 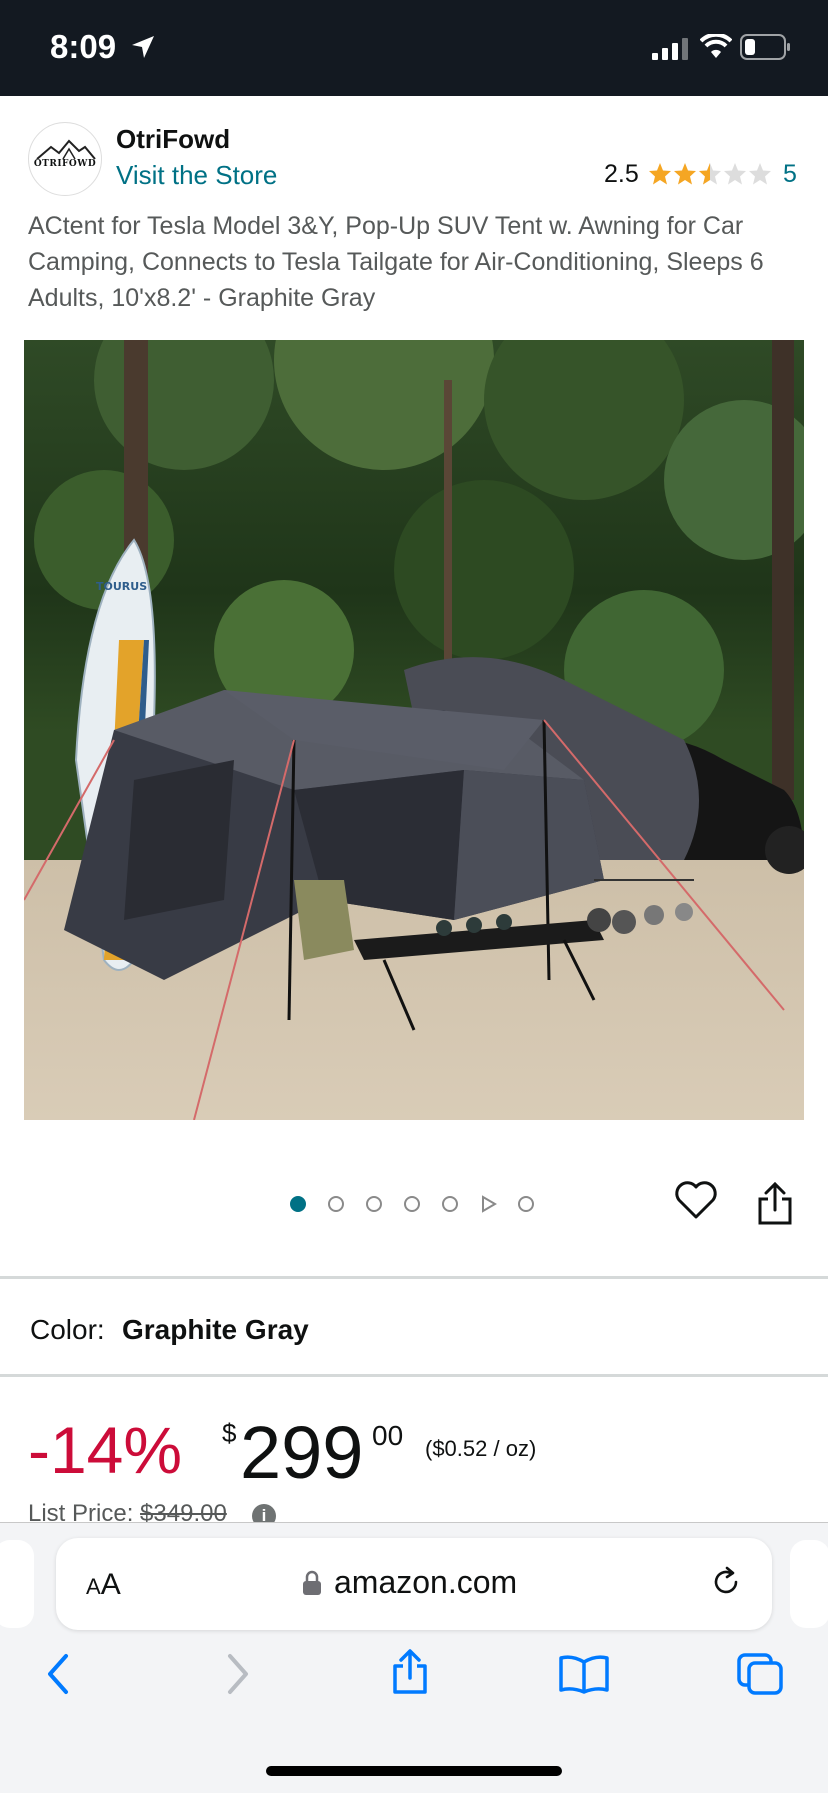 What do you see at coordinates (58, 1674) in the screenshot?
I see `back-icon` at bounding box center [58, 1674].